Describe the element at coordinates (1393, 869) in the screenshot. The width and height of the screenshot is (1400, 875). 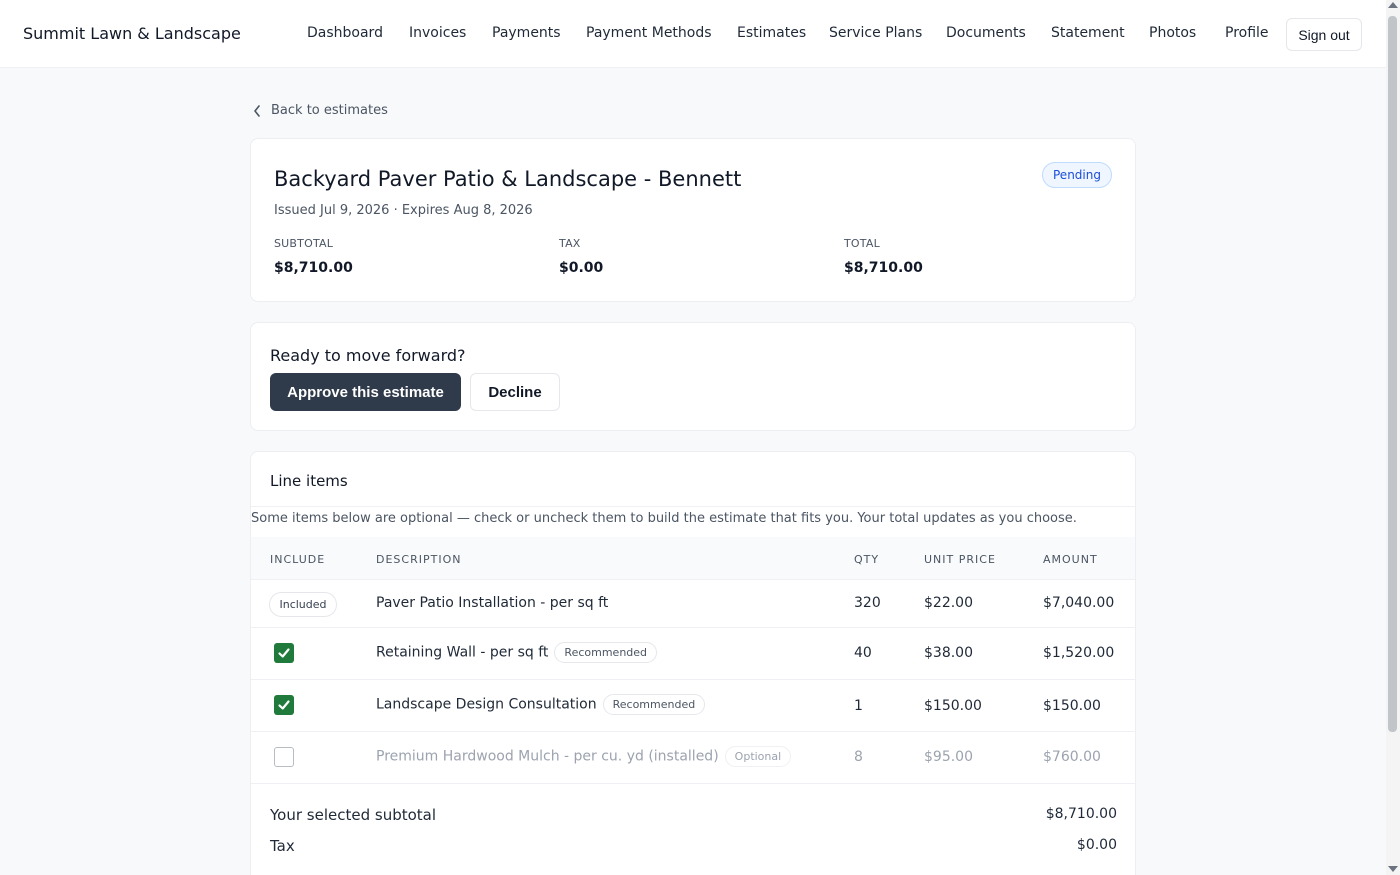
I see `scroll-down-icon` at that location.